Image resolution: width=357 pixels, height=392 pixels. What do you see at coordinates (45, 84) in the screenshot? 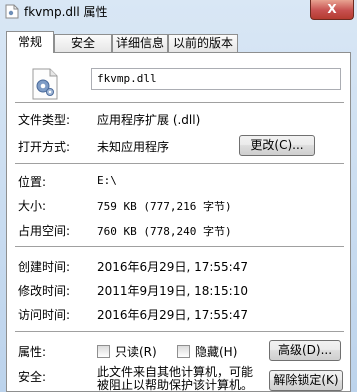
I see `dll-file-icon` at bounding box center [45, 84].